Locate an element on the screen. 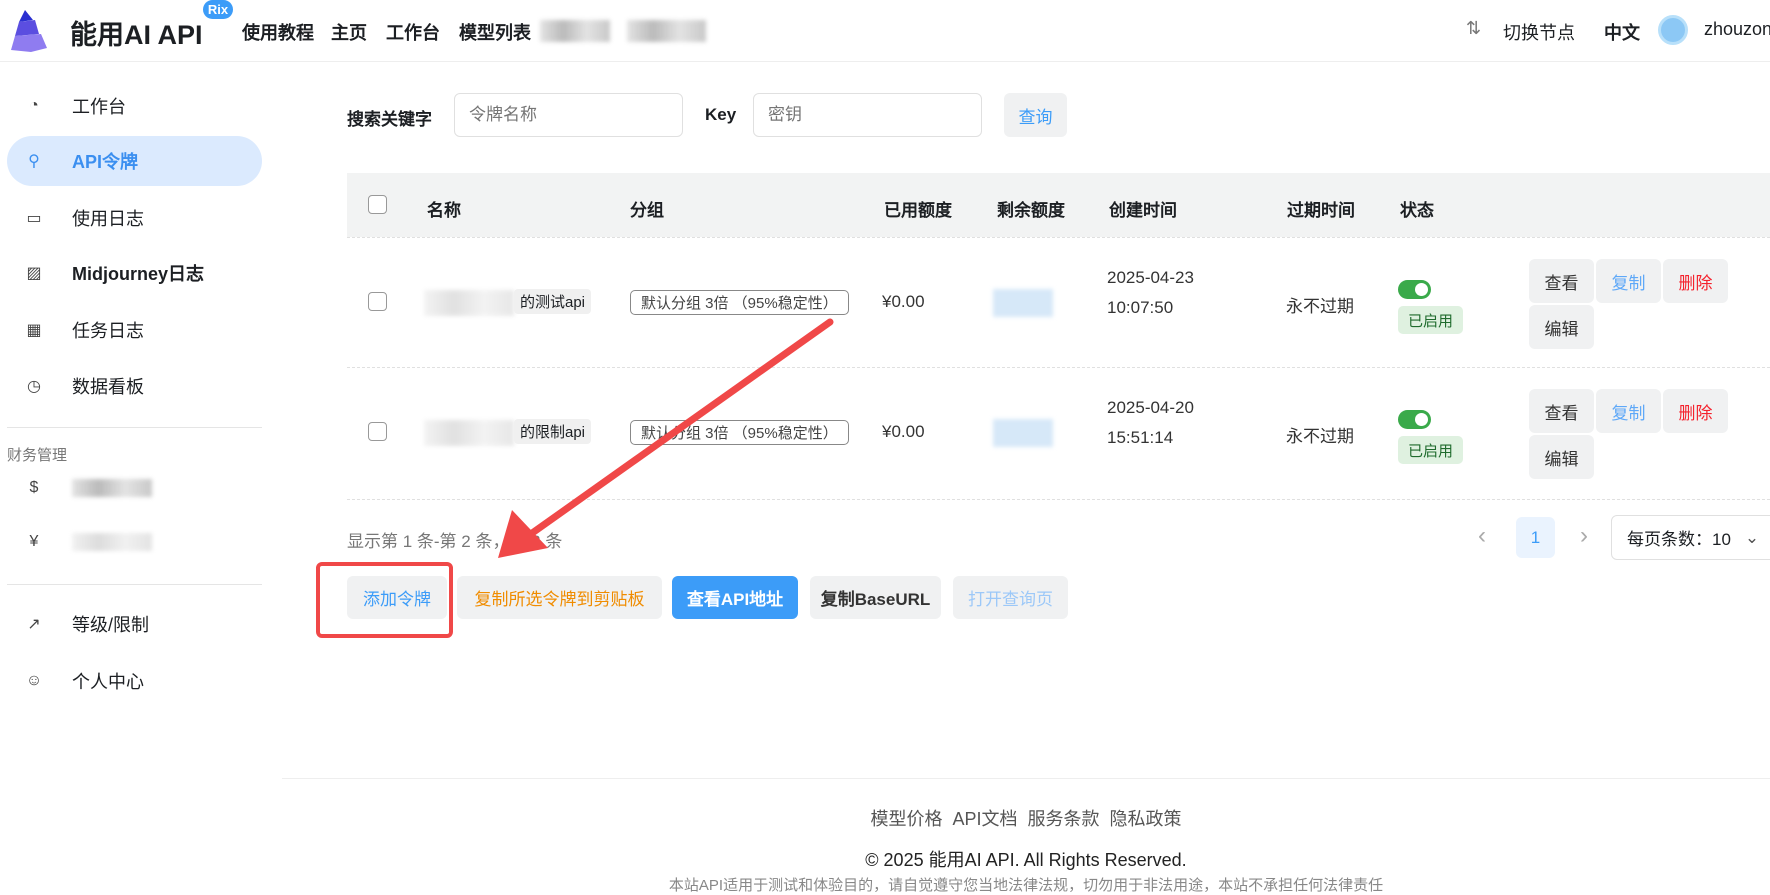  page-size-select: 每页条数：10 ⌄ is located at coordinates (1690, 537).